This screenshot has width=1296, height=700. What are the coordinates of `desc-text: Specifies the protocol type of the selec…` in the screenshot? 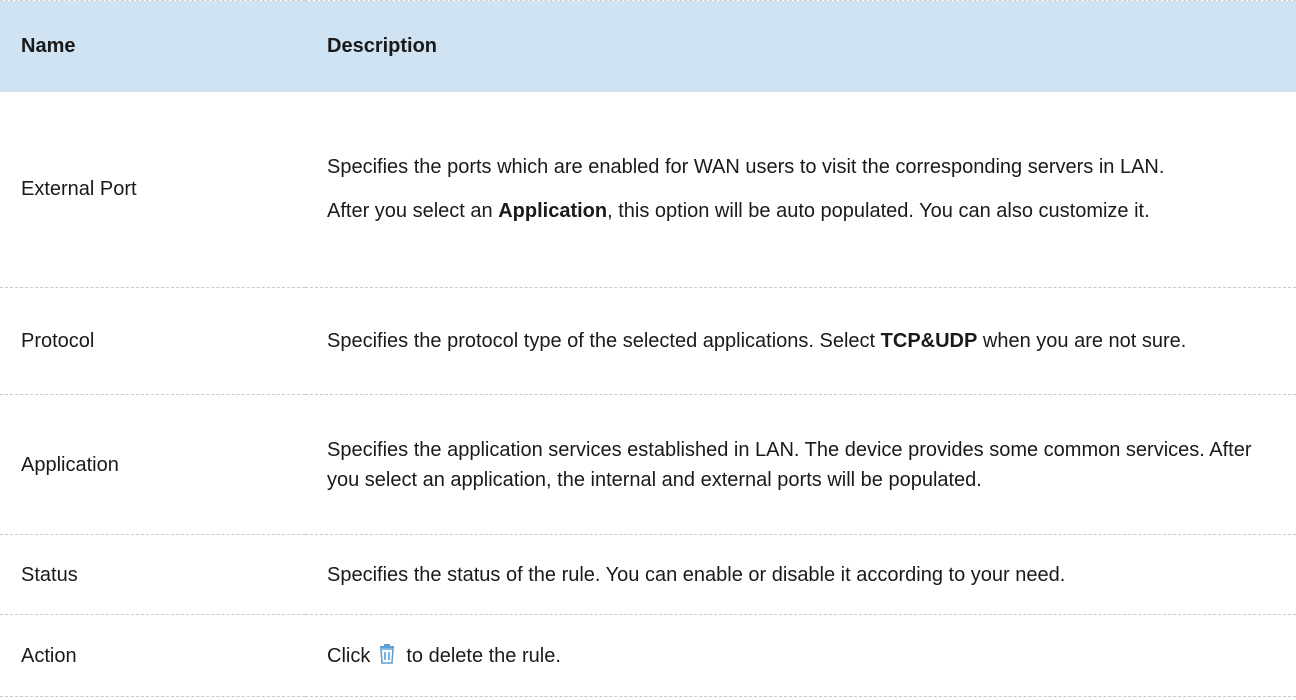 It's located at (604, 341).